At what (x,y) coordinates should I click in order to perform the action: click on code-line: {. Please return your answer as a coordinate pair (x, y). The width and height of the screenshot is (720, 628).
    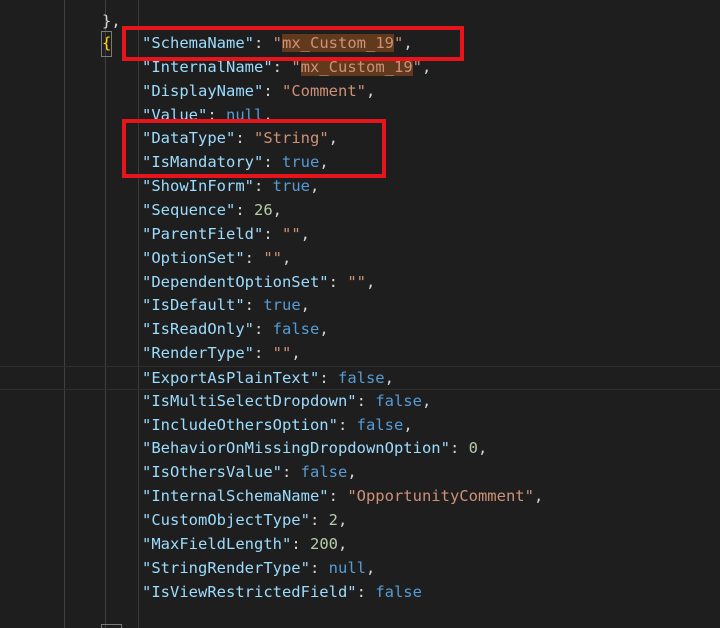
    Looking at the image, I should click on (360, 32).